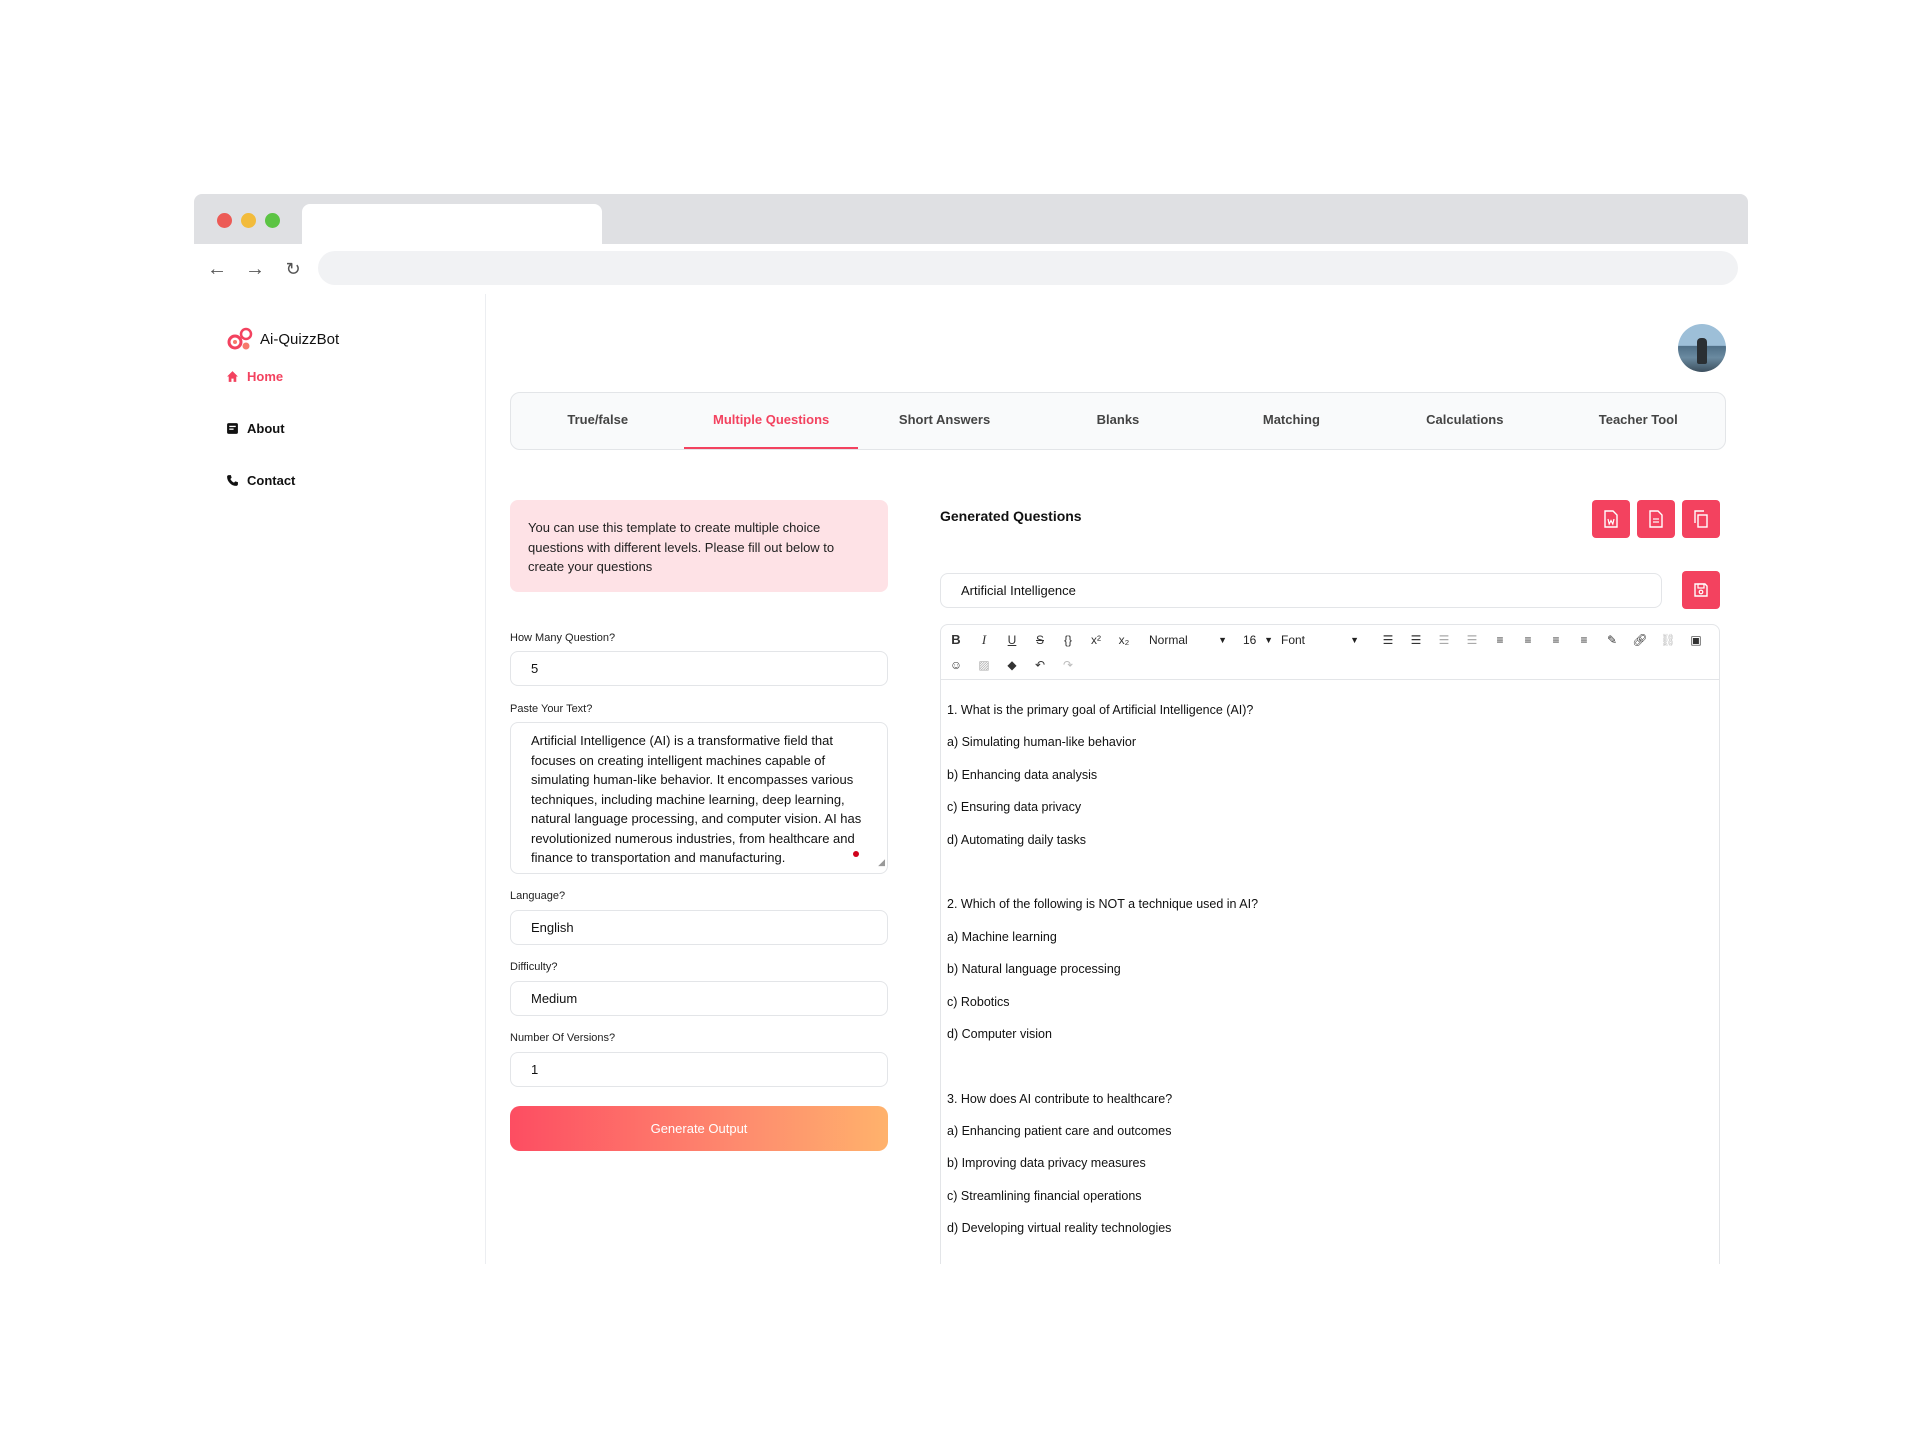 This screenshot has height=1440, width=1920. Describe the element at coordinates (452, 224) in the screenshot. I see `browser-tab` at that location.